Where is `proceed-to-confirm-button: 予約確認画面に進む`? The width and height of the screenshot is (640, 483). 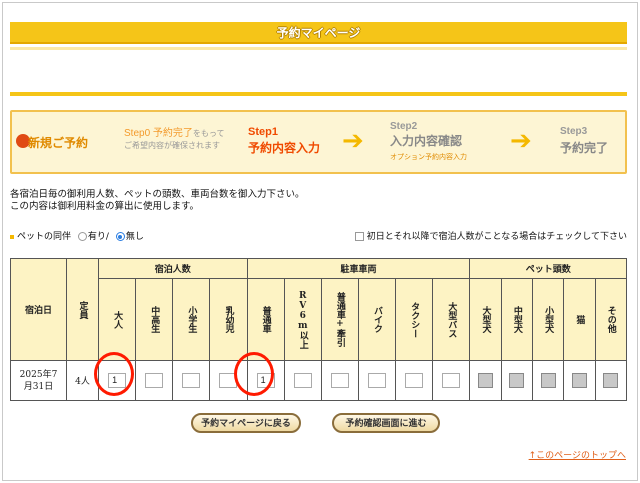 proceed-to-confirm-button: 予約確認画面に進む is located at coordinates (386, 423).